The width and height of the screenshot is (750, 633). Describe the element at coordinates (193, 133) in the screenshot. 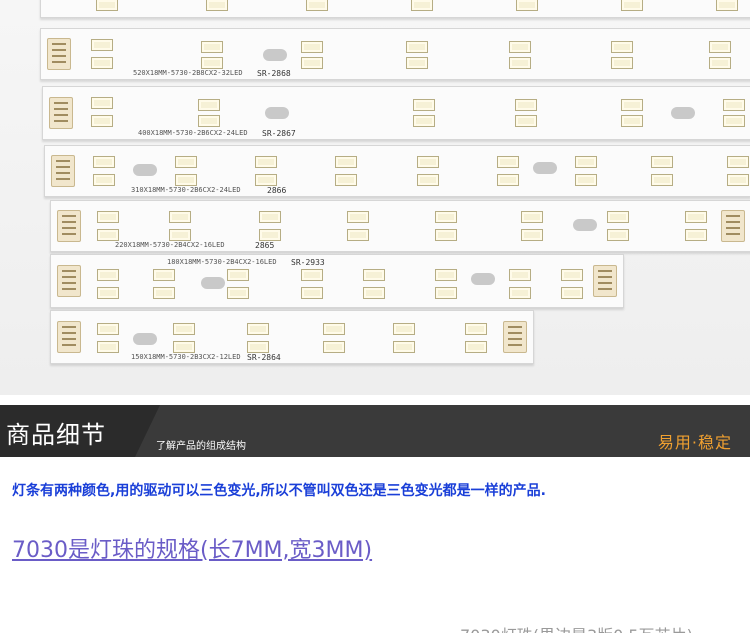

I see `strip-label: 400X18MM-5730-2B6CX2-24LED` at that location.